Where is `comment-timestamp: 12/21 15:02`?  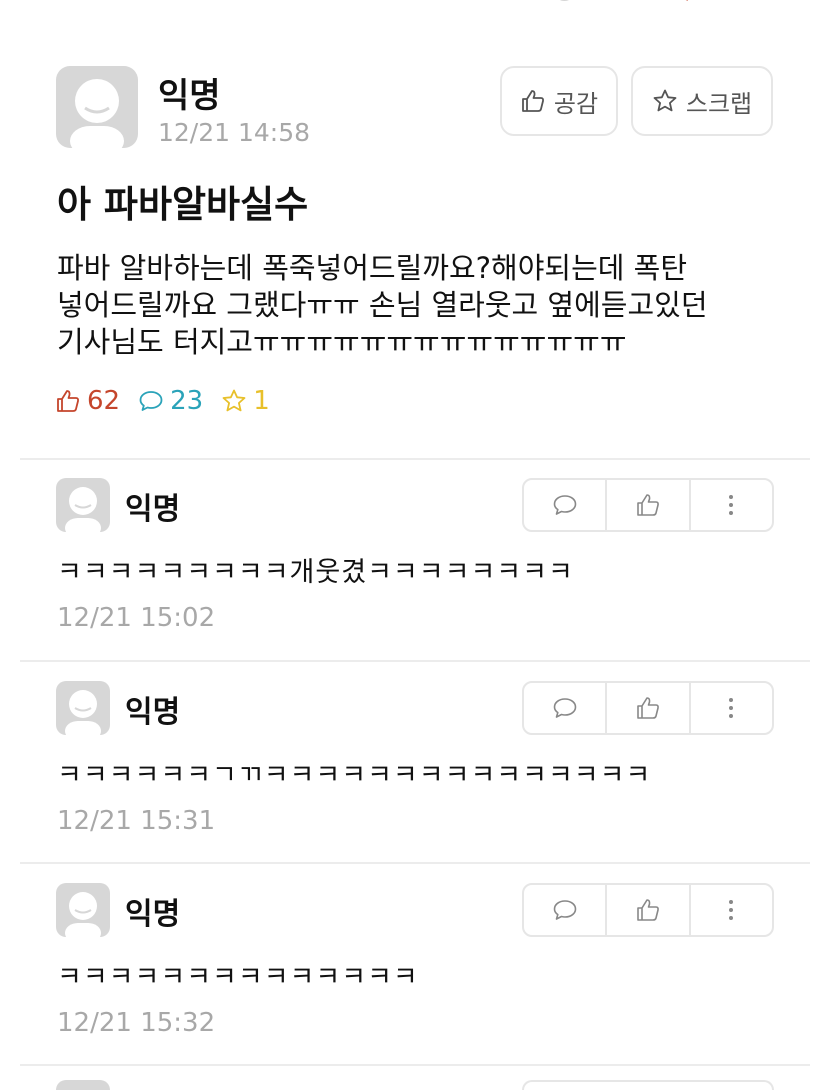
comment-timestamp: 12/21 15:02 is located at coordinates (136, 618).